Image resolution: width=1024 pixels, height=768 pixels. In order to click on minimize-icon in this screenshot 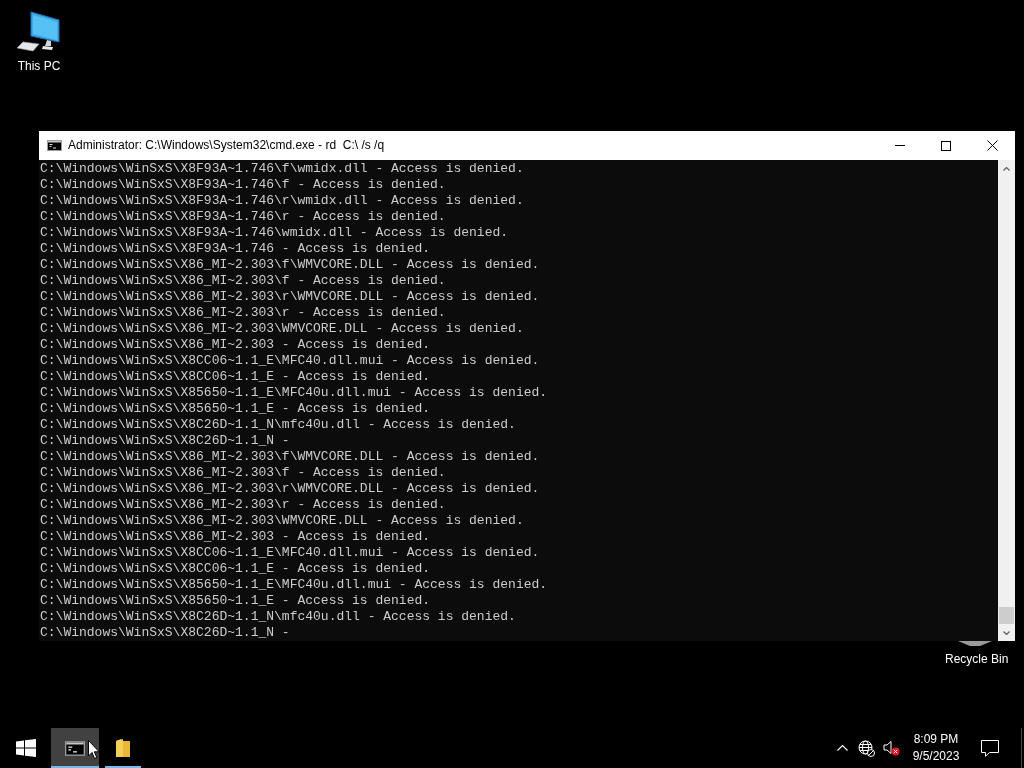, I will do `click(900, 145)`.